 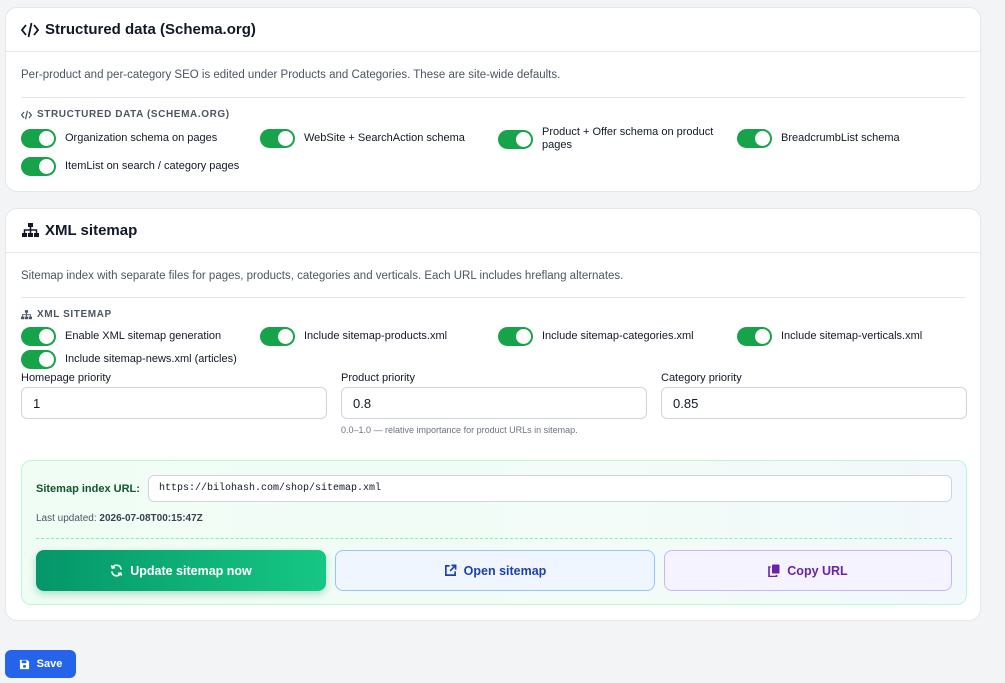 I want to click on toggle-website-searchaction: WebSite + SearchAction schema, so click(x=362, y=138).